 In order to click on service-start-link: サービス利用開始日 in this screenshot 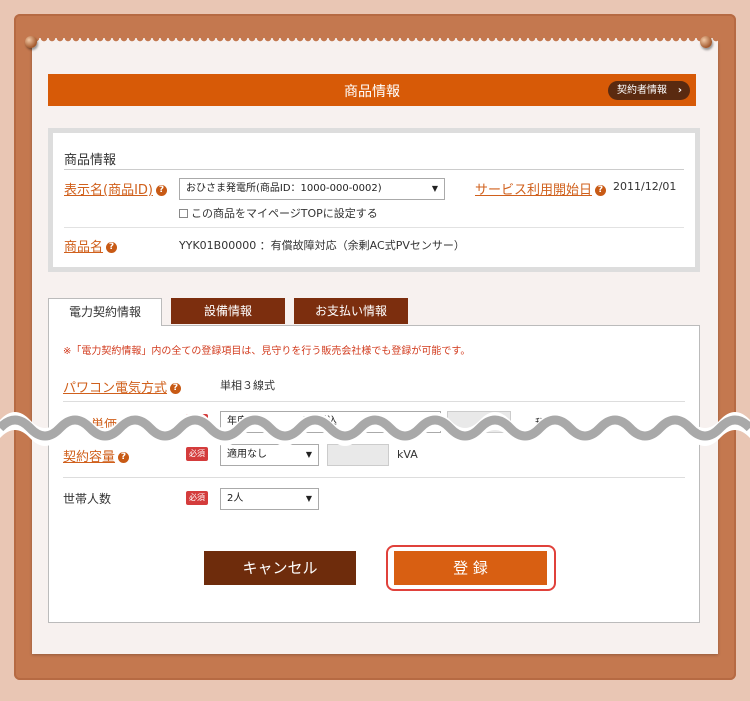, I will do `click(533, 190)`.